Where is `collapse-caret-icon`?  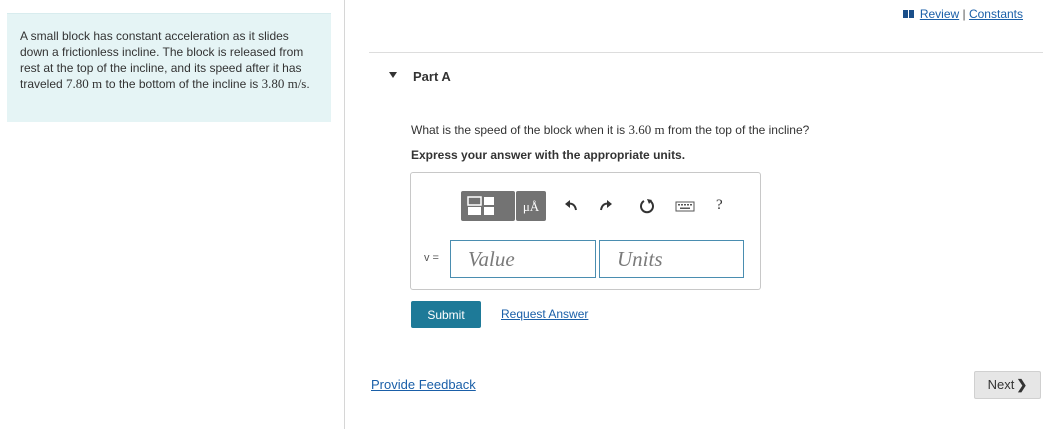
collapse-caret-icon is located at coordinates (393, 75).